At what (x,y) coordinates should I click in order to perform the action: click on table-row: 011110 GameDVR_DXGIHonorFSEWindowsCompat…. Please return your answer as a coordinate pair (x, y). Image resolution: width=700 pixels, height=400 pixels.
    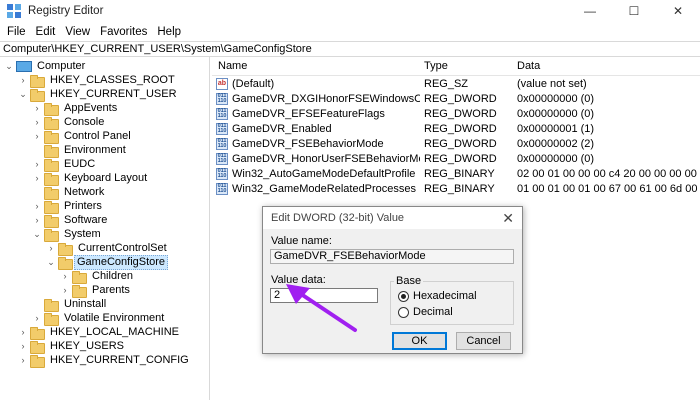
    Looking at the image, I should click on (456, 99).